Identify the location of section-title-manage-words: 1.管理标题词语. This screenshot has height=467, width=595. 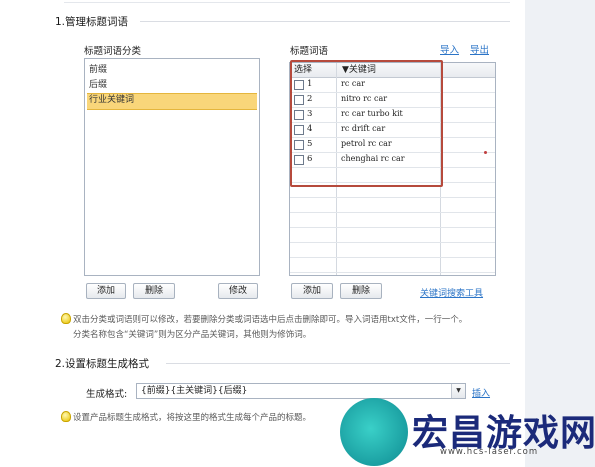
(92, 22).